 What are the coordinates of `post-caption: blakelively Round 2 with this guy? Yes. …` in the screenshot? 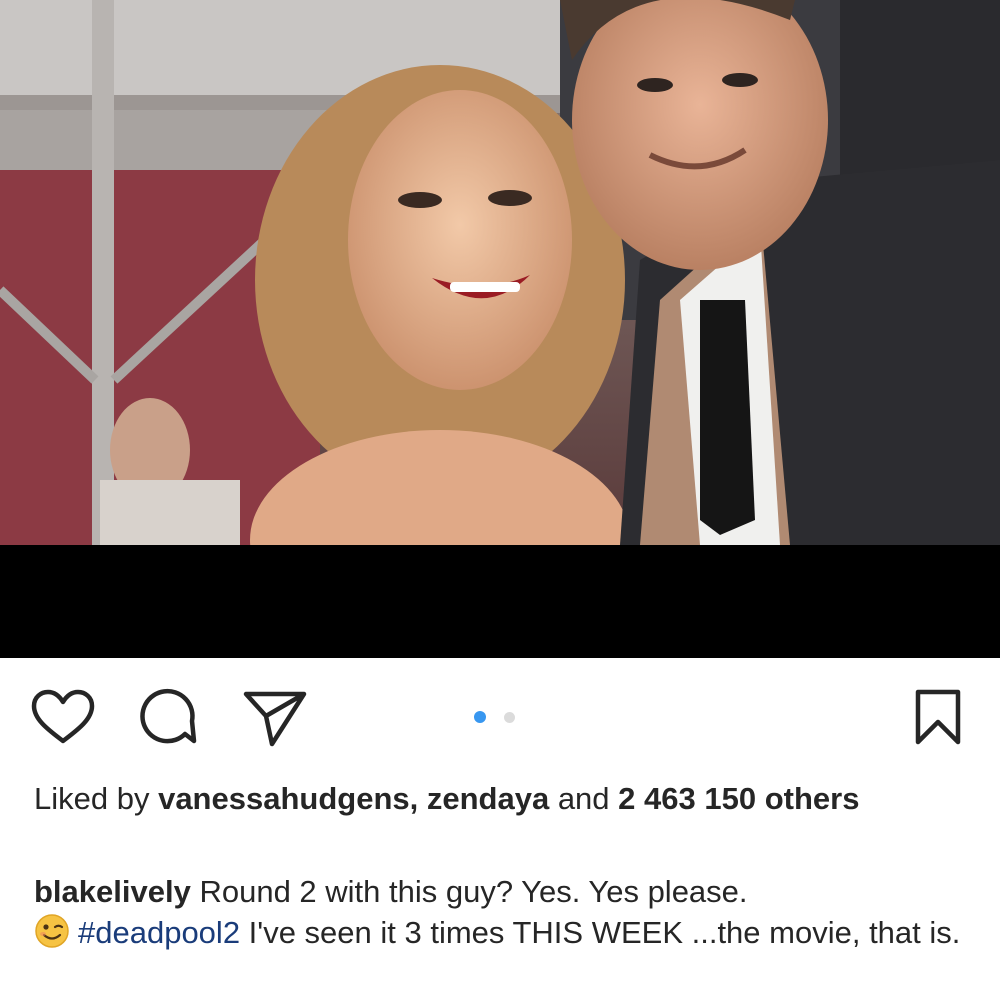 It's located at (499, 912).